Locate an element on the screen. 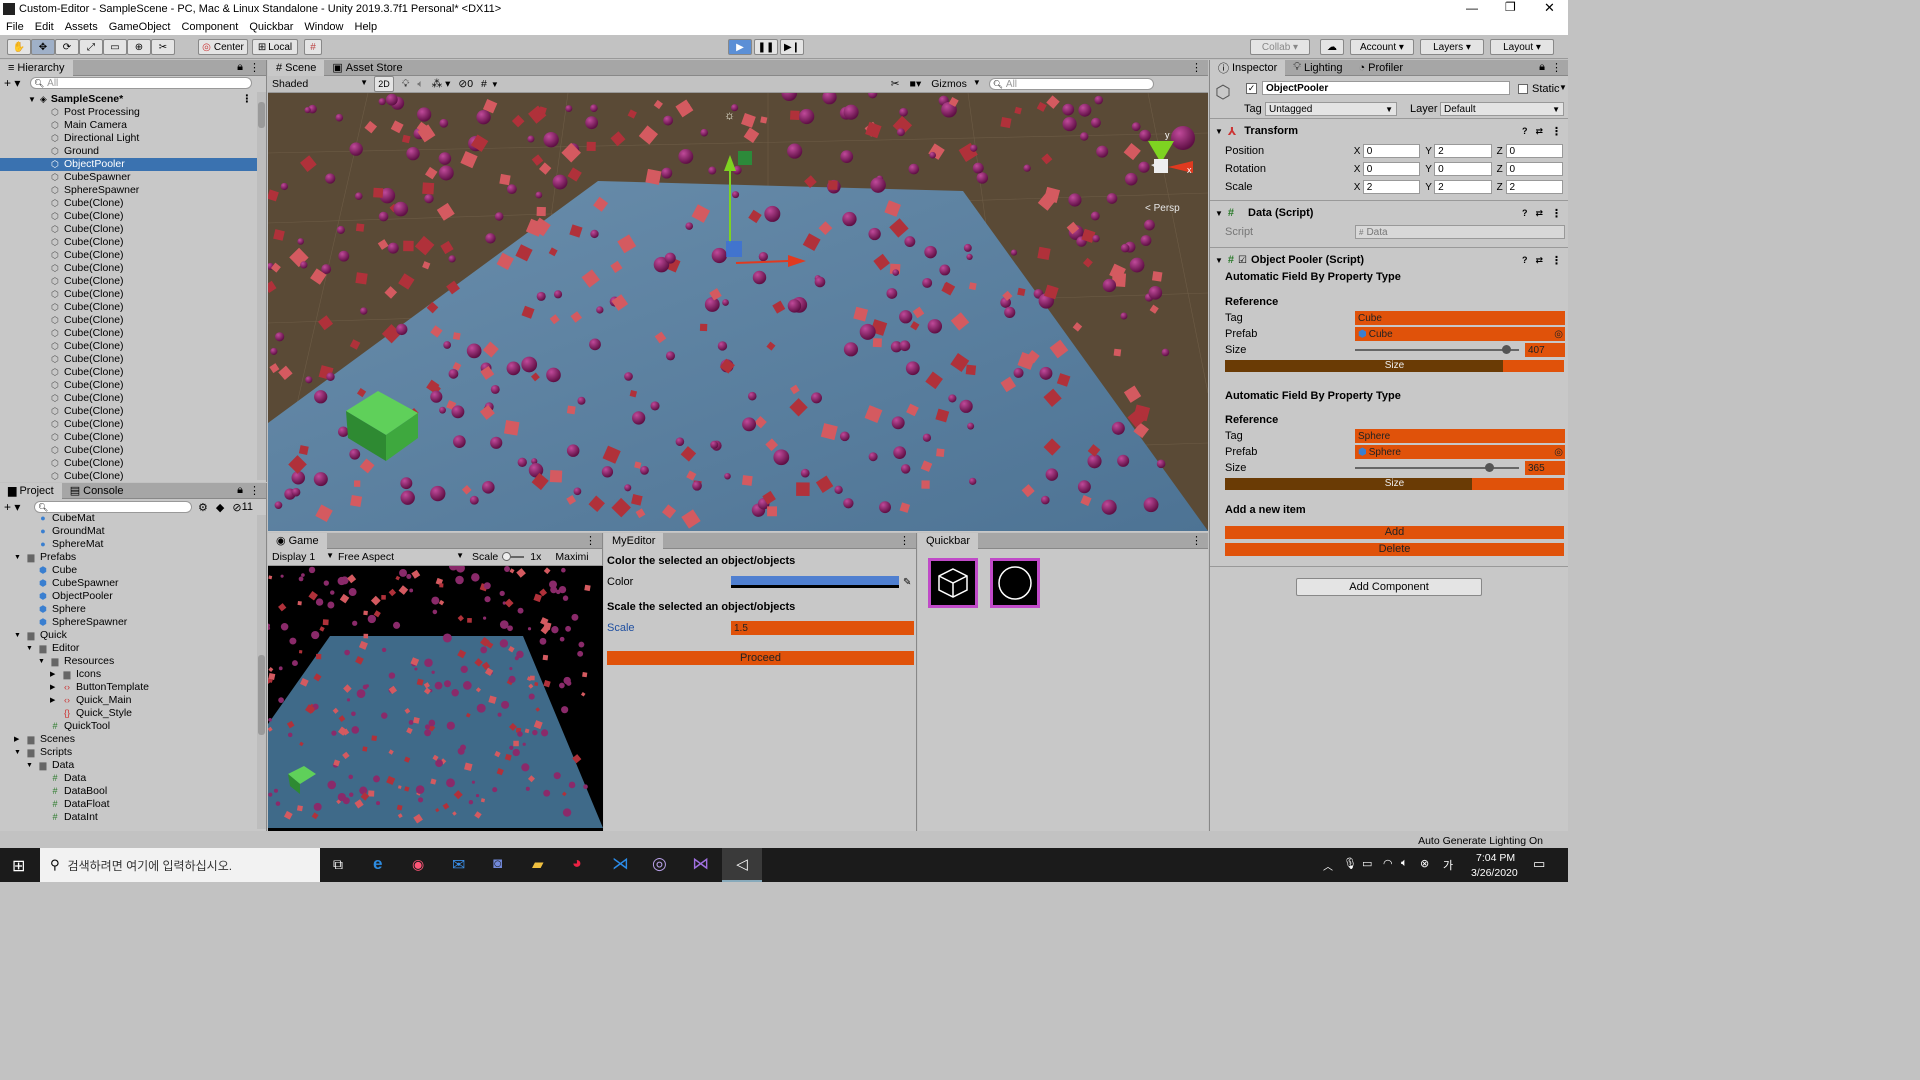 Image resolution: width=1920 pixels, height=1080 pixels. expand-arrow-icon: ▼ is located at coordinates (20, 635).